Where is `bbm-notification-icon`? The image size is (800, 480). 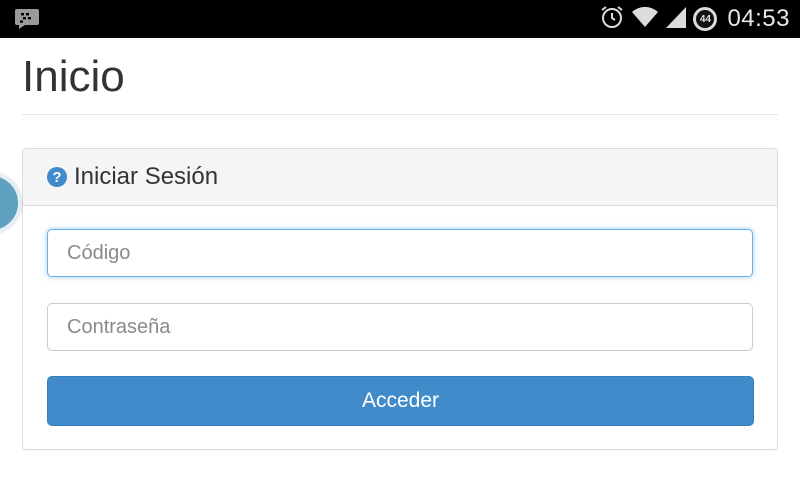 bbm-notification-icon is located at coordinates (27, 21).